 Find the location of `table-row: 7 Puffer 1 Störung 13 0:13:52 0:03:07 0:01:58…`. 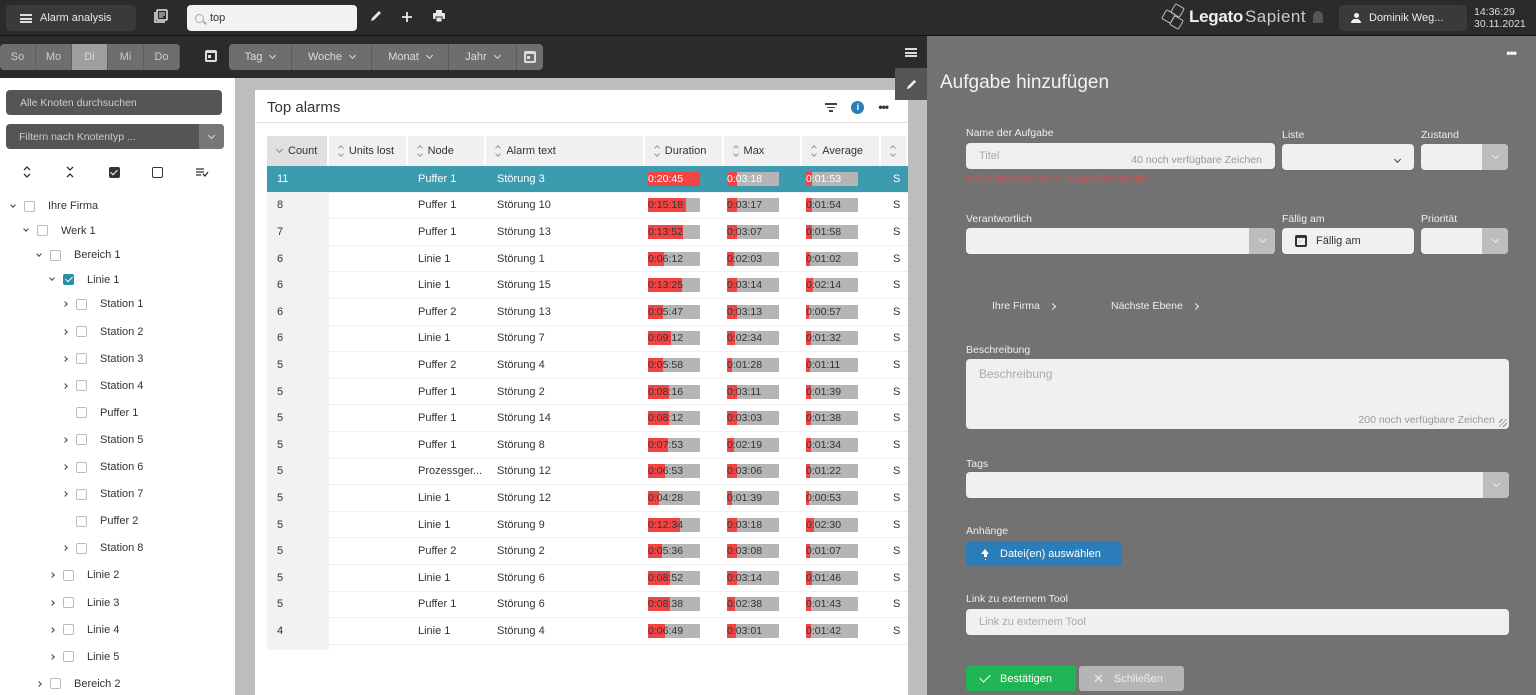

table-row: 7 Puffer 1 Störung 13 0:13:52 0:03:07 0:01:58… is located at coordinates (587, 232).